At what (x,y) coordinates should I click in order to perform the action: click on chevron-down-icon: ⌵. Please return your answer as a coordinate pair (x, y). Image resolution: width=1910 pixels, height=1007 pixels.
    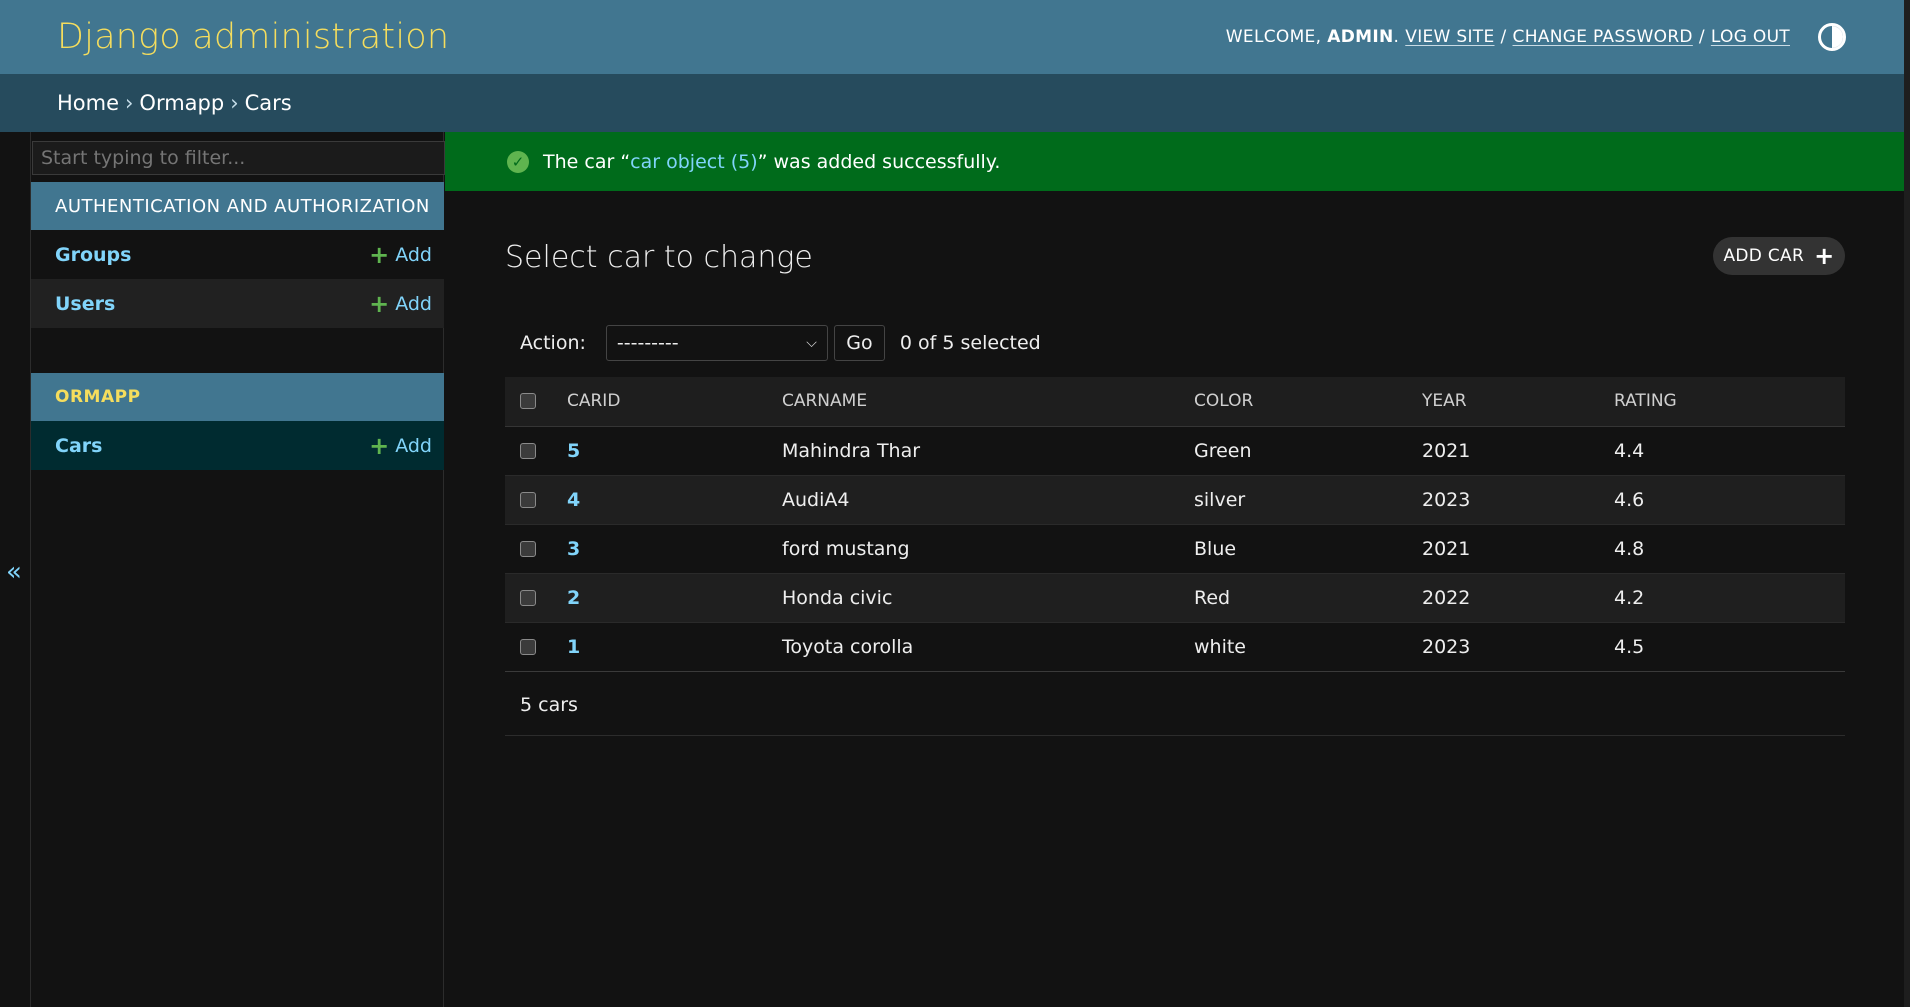
    Looking at the image, I should click on (811, 343).